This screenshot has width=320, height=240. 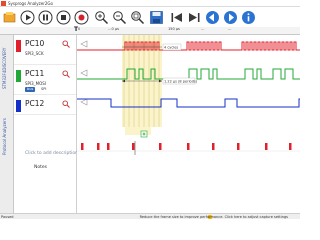 I want to click on channel-subtitle: SPI3_MOSI, so click(x=35, y=83).